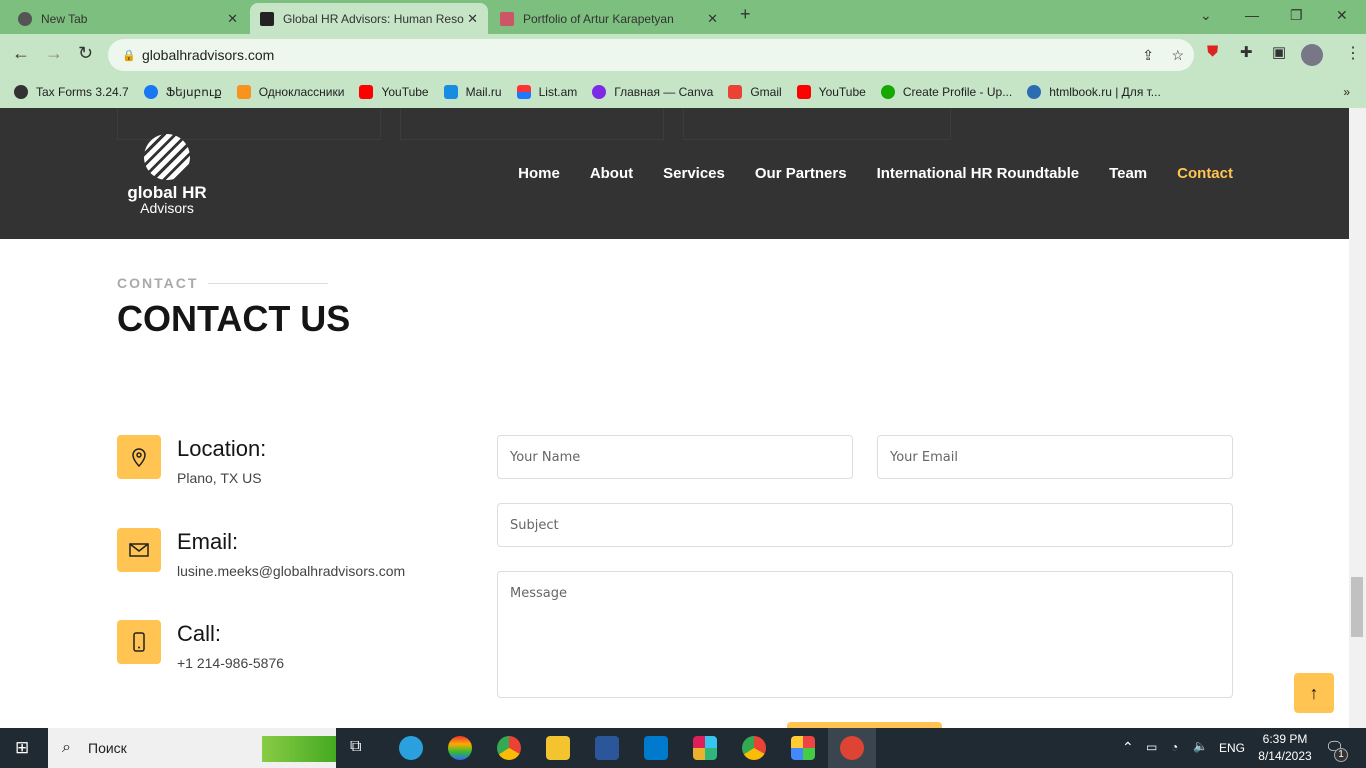 The width and height of the screenshot is (1366, 768). What do you see at coordinates (1212, 51) in the screenshot?
I see `brave-shield-icon: ⛊` at bounding box center [1212, 51].